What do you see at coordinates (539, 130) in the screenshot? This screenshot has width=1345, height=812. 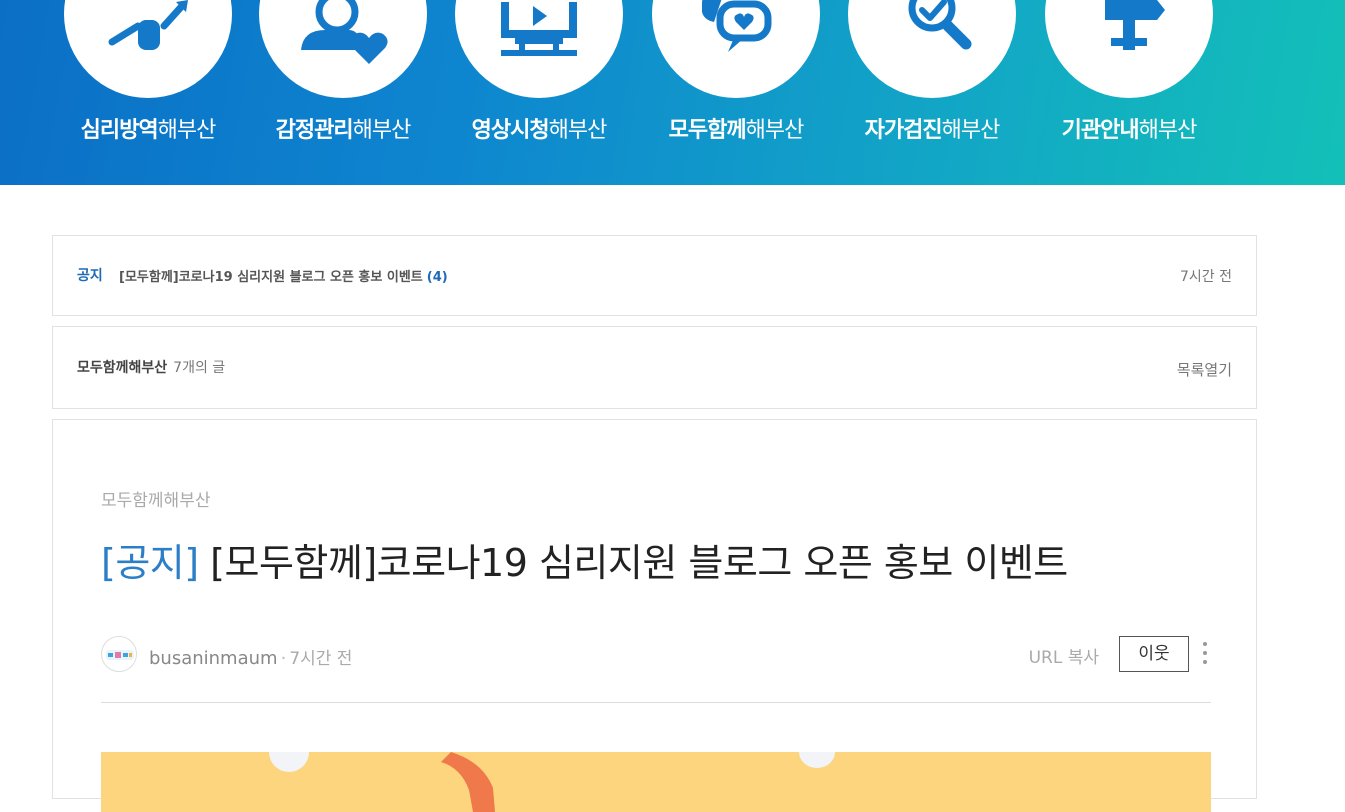 I see `category-label: 영상시청해부산` at bounding box center [539, 130].